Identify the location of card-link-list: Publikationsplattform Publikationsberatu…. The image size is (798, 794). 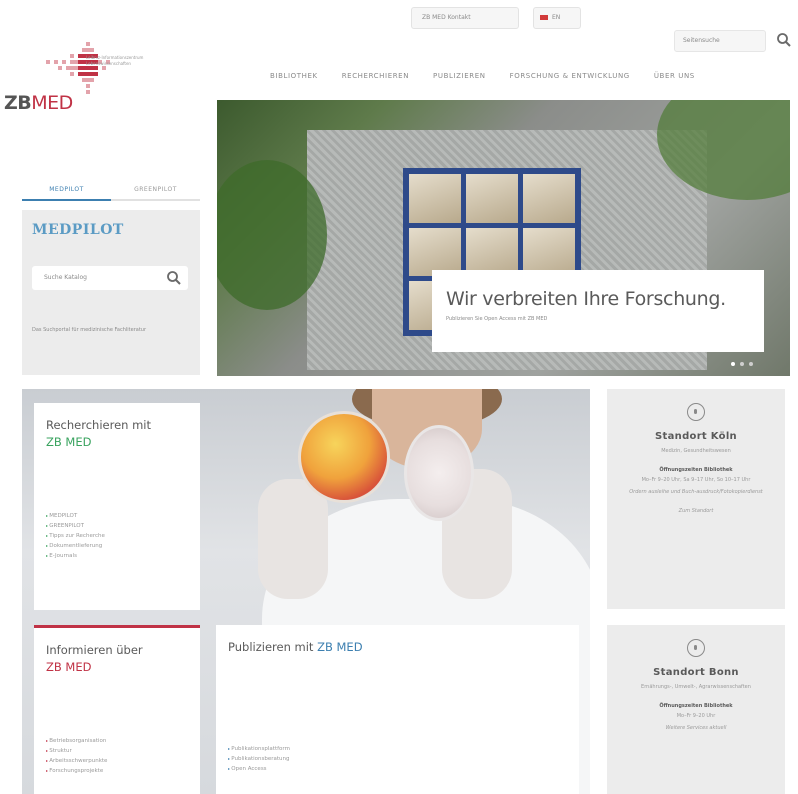
(397, 759).